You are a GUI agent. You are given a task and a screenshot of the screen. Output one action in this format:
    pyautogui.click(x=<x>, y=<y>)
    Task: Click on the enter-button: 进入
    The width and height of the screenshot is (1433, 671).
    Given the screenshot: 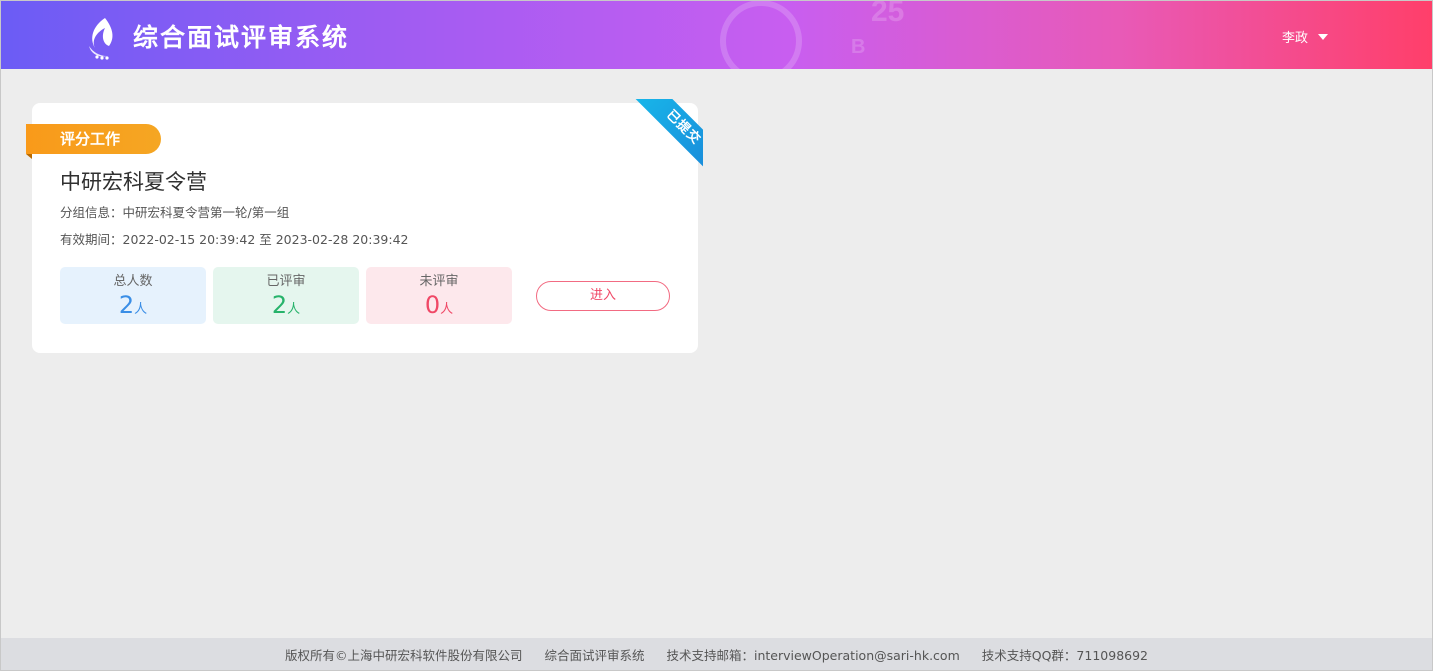 What is the action you would take?
    pyautogui.click(x=603, y=296)
    